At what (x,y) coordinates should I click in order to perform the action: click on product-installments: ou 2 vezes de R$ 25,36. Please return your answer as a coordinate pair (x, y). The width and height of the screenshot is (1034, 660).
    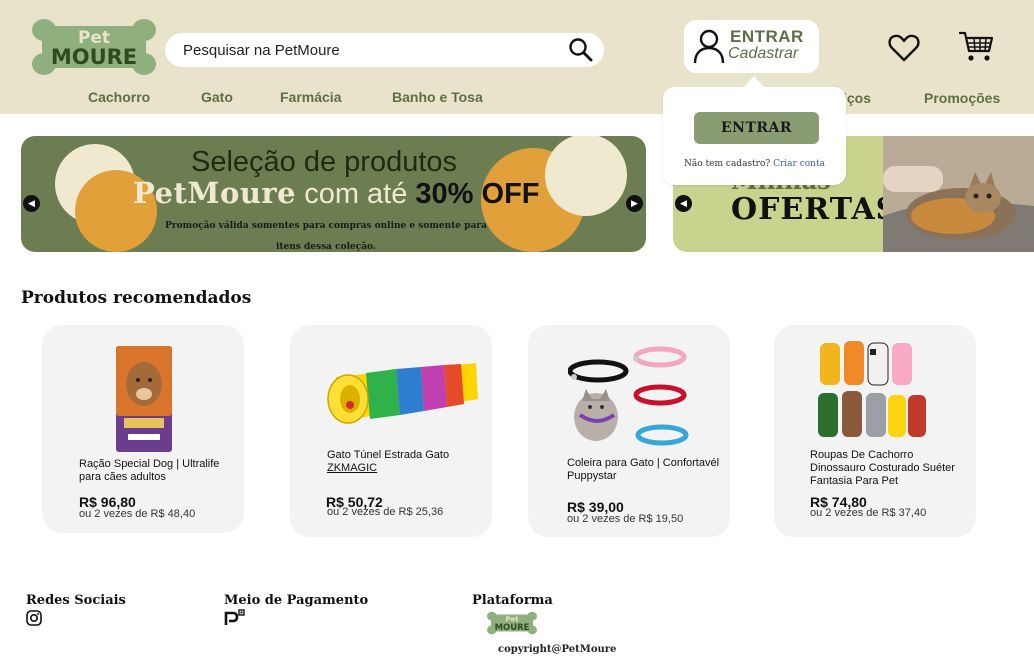
    Looking at the image, I should click on (385, 512).